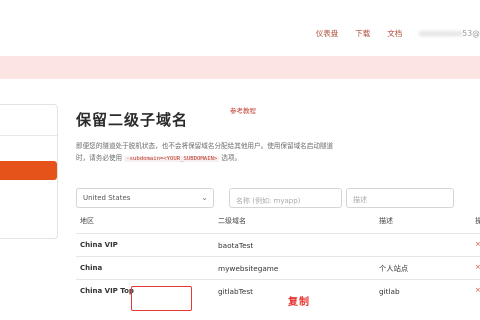 This screenshot has height=320, width=480. I want to click on top-nav: 仪表盘 下载 文档 ooooooooo53@, so click(389, 33).